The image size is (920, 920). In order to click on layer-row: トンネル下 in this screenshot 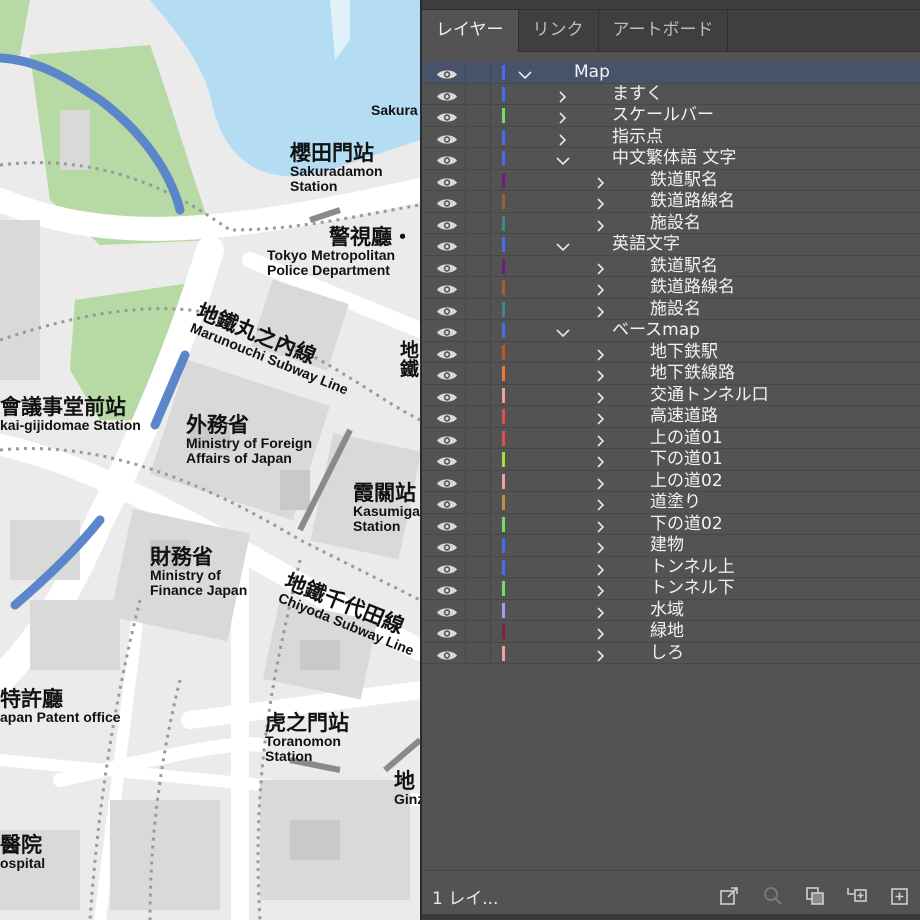, I will do `click(671, 589)`.